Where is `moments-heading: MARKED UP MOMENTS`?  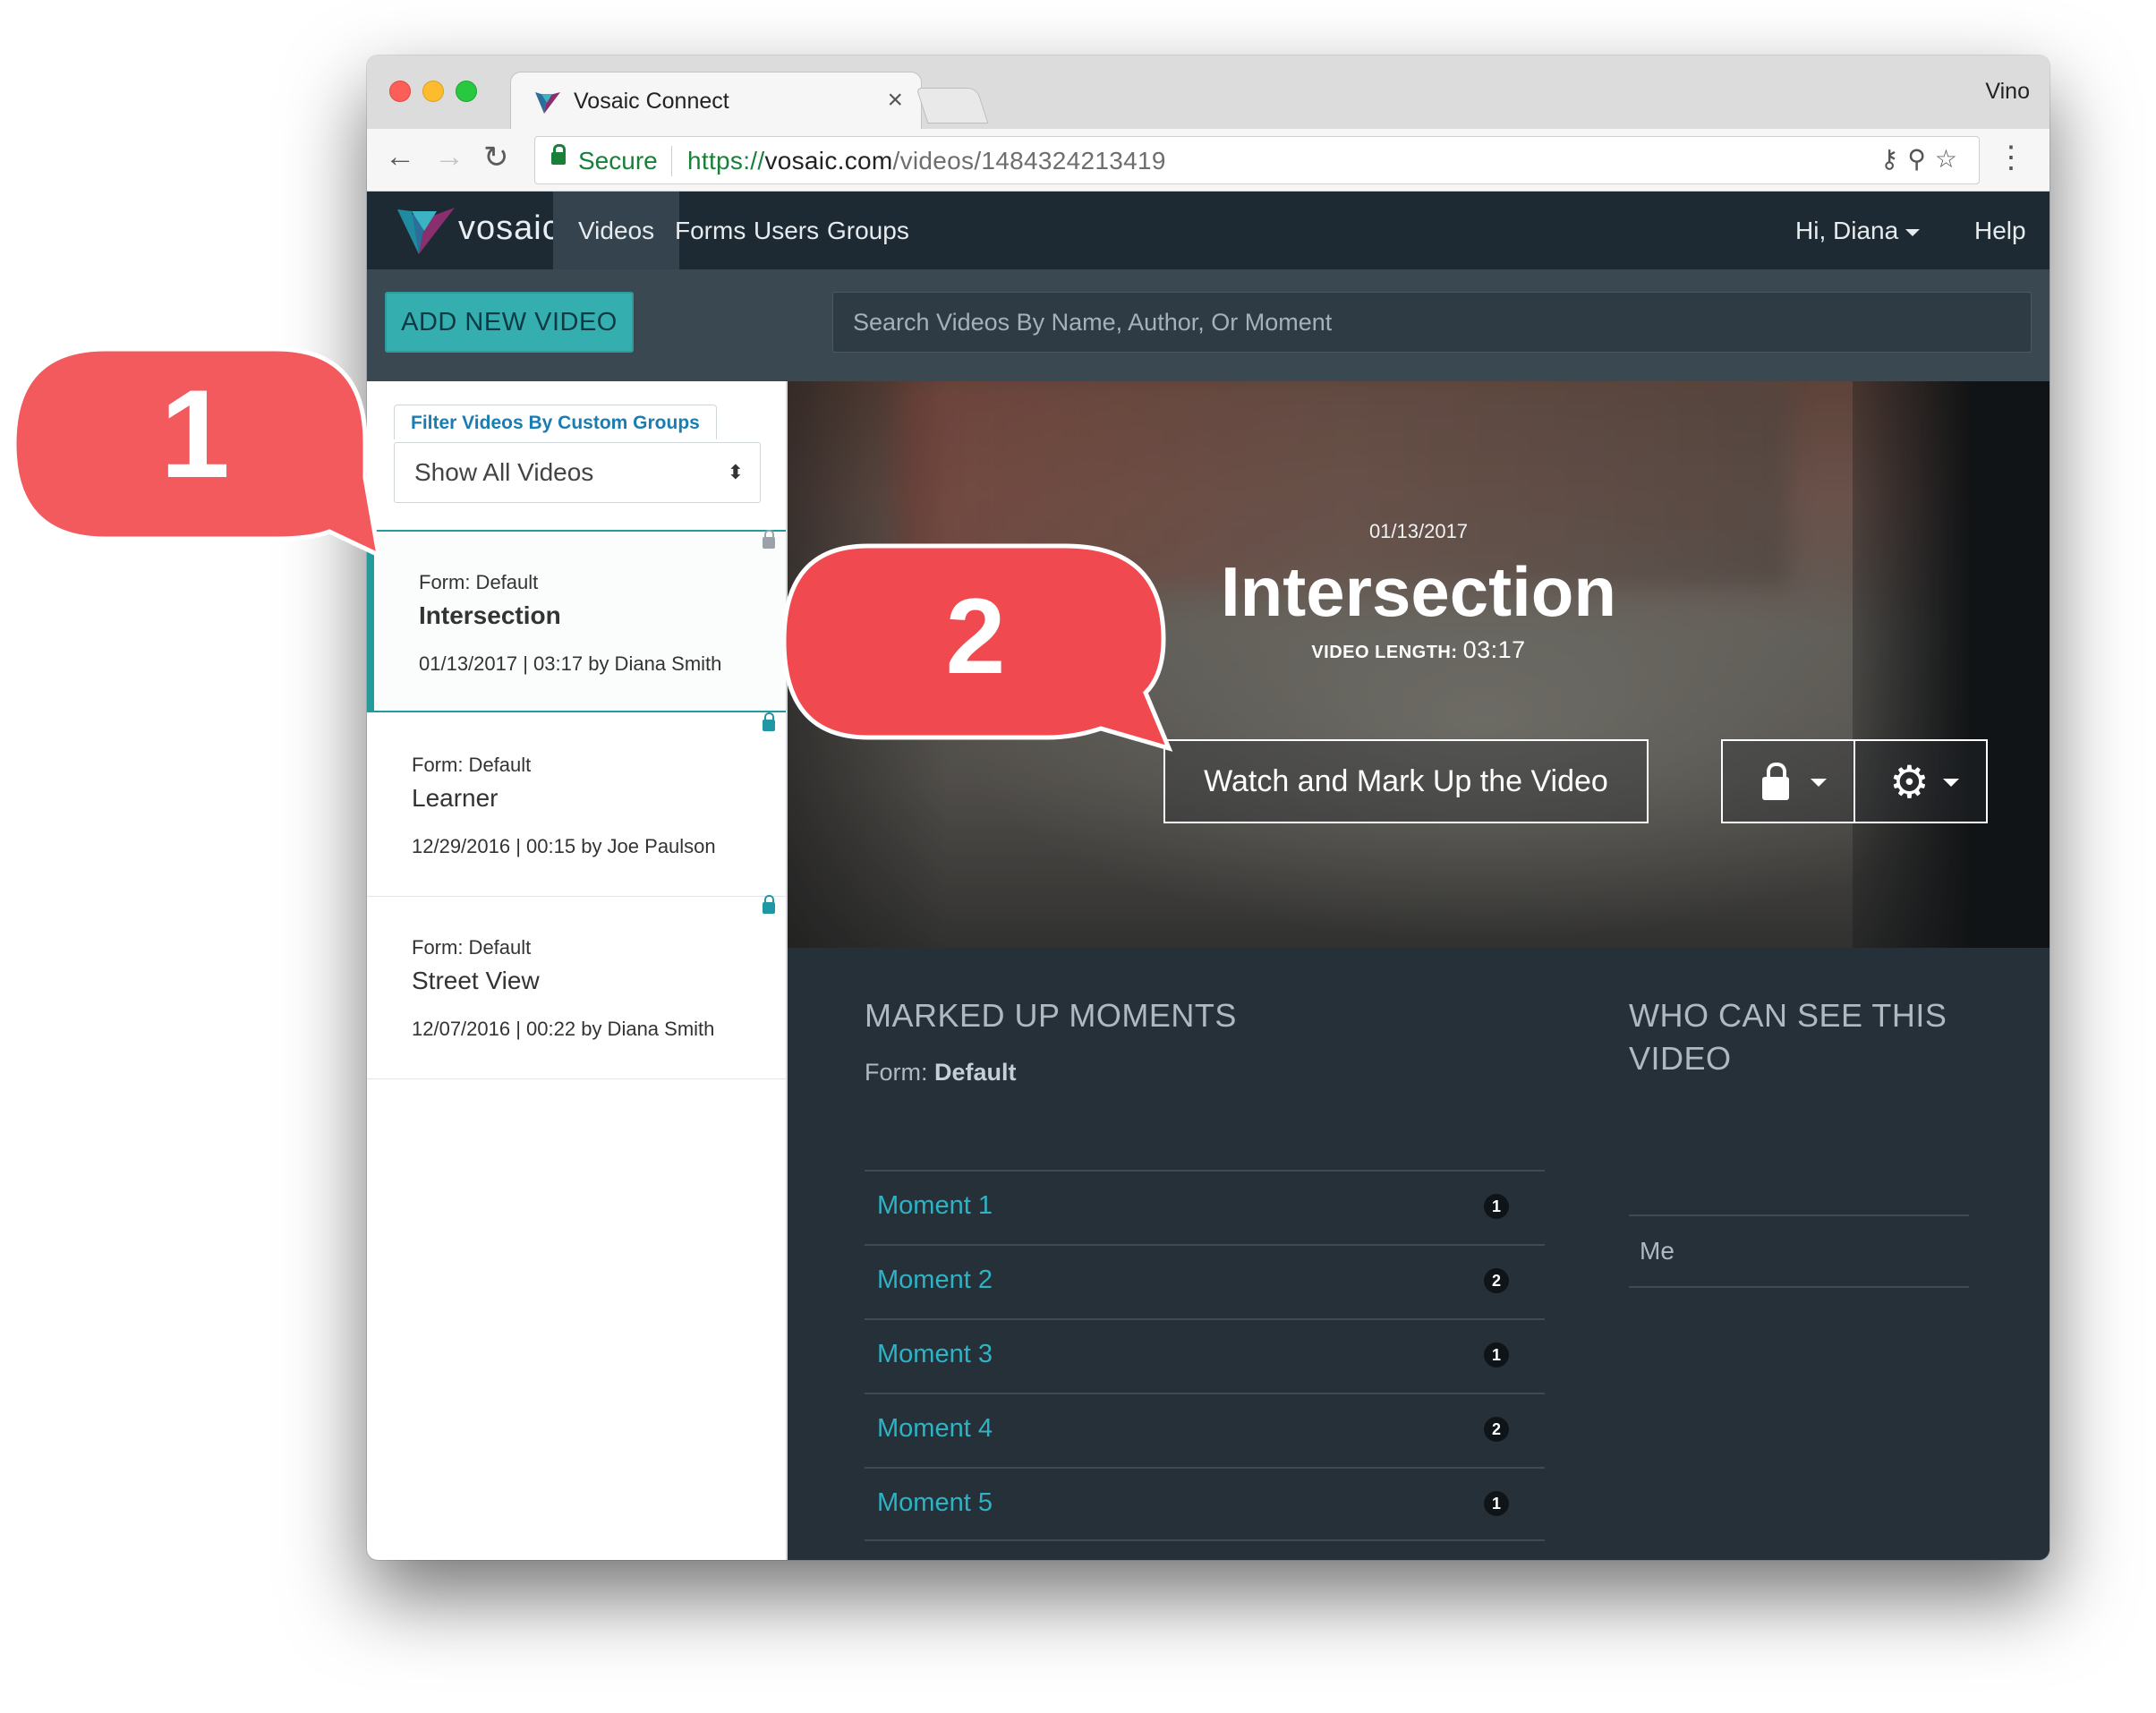 moments-heading: MARKED UP MOMENTS is located at coordinates (1051, 1016).